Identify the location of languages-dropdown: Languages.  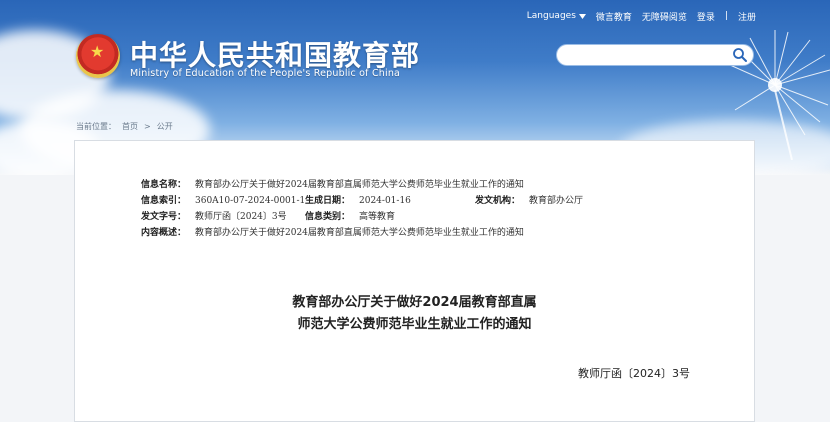
(556, 16).